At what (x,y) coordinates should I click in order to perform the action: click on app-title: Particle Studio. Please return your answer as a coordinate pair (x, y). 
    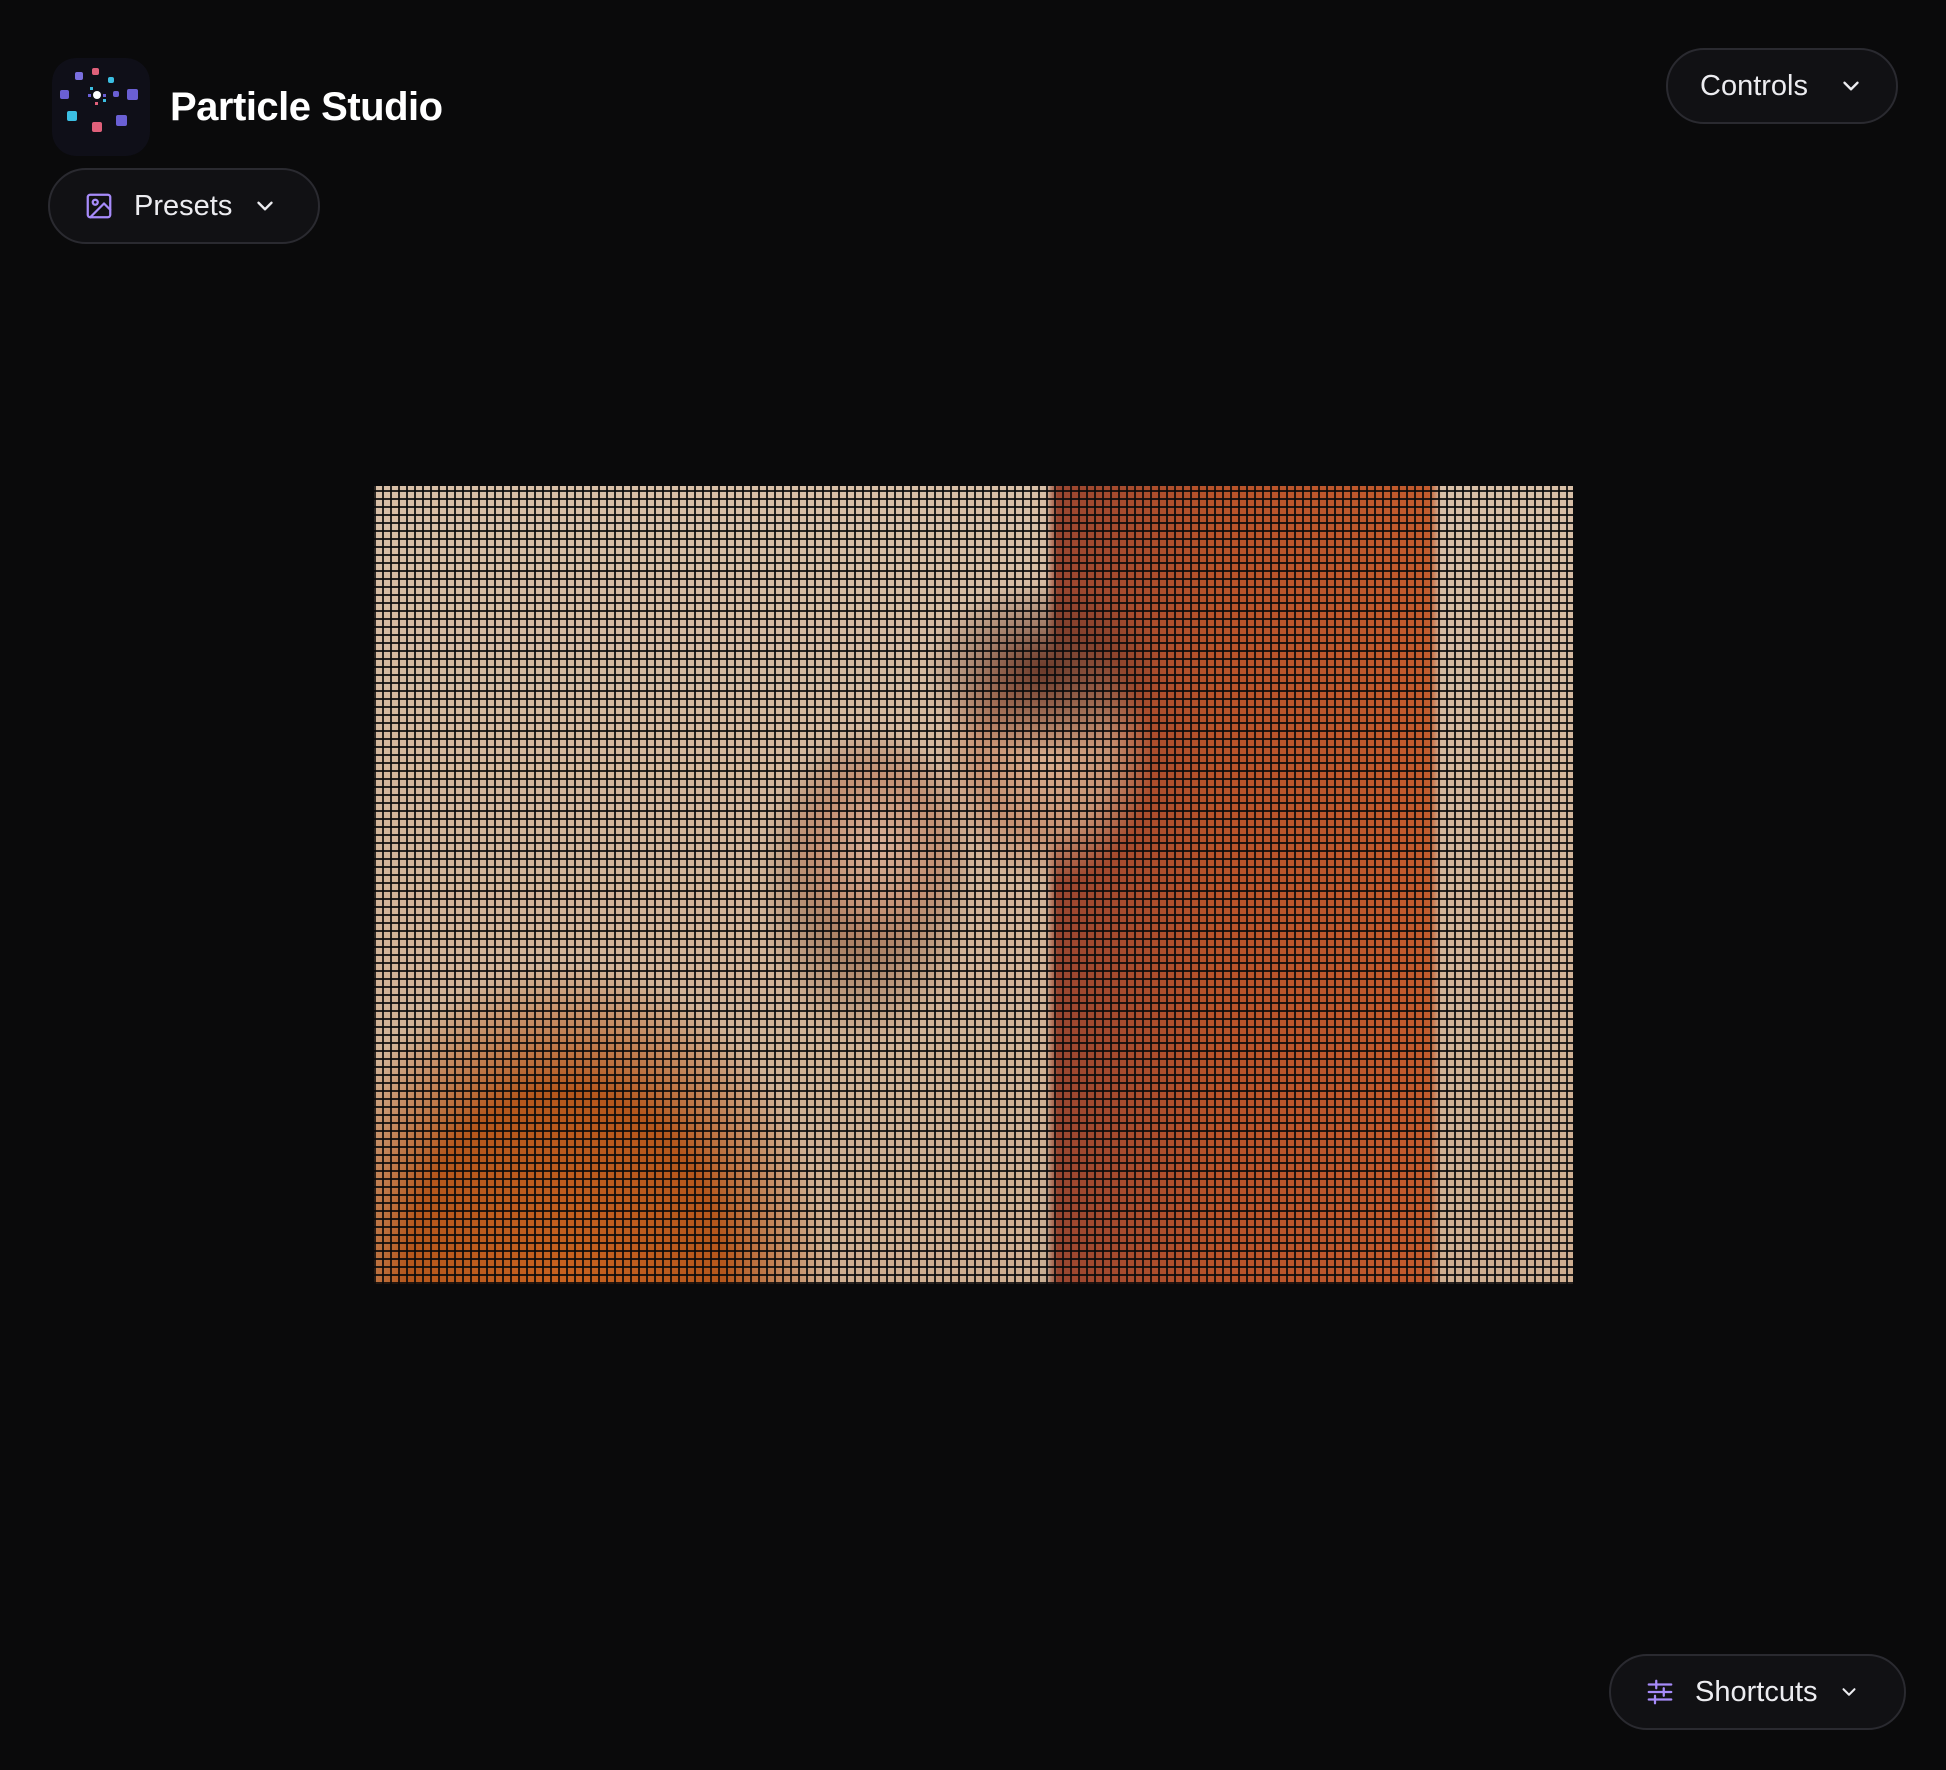
    Looking at the image, I should click on (306, 106).